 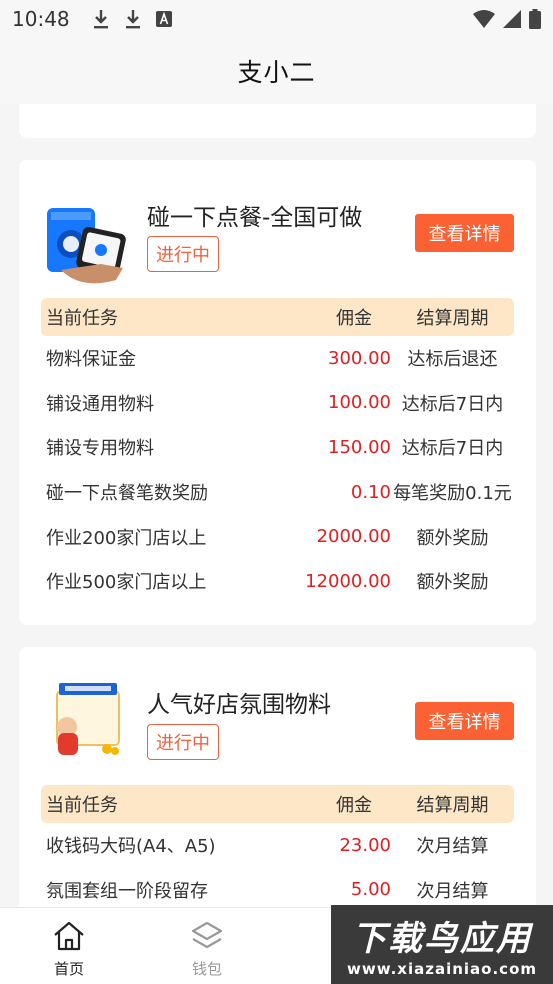 I want to click on system-icons, so click(x=507, y=19).